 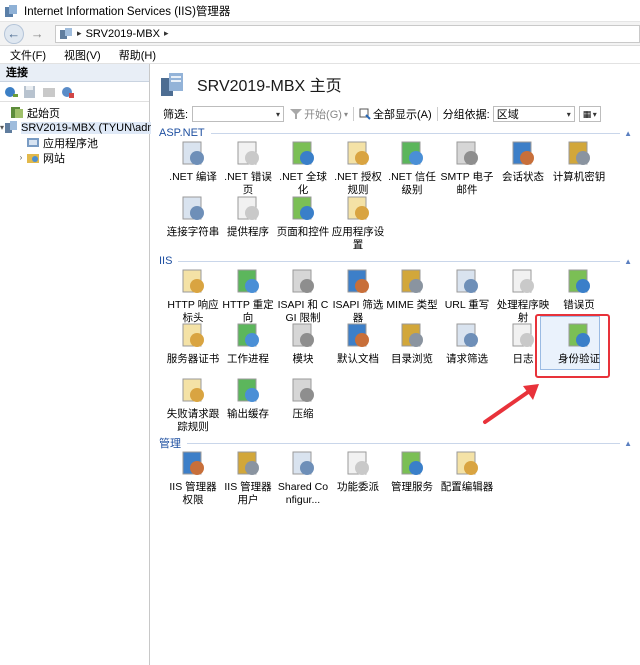 What do you see at coordinates (70, 143) in the screenshot?
I see `tree-item-label: 应用程序池` at bounding box center [70, 143].